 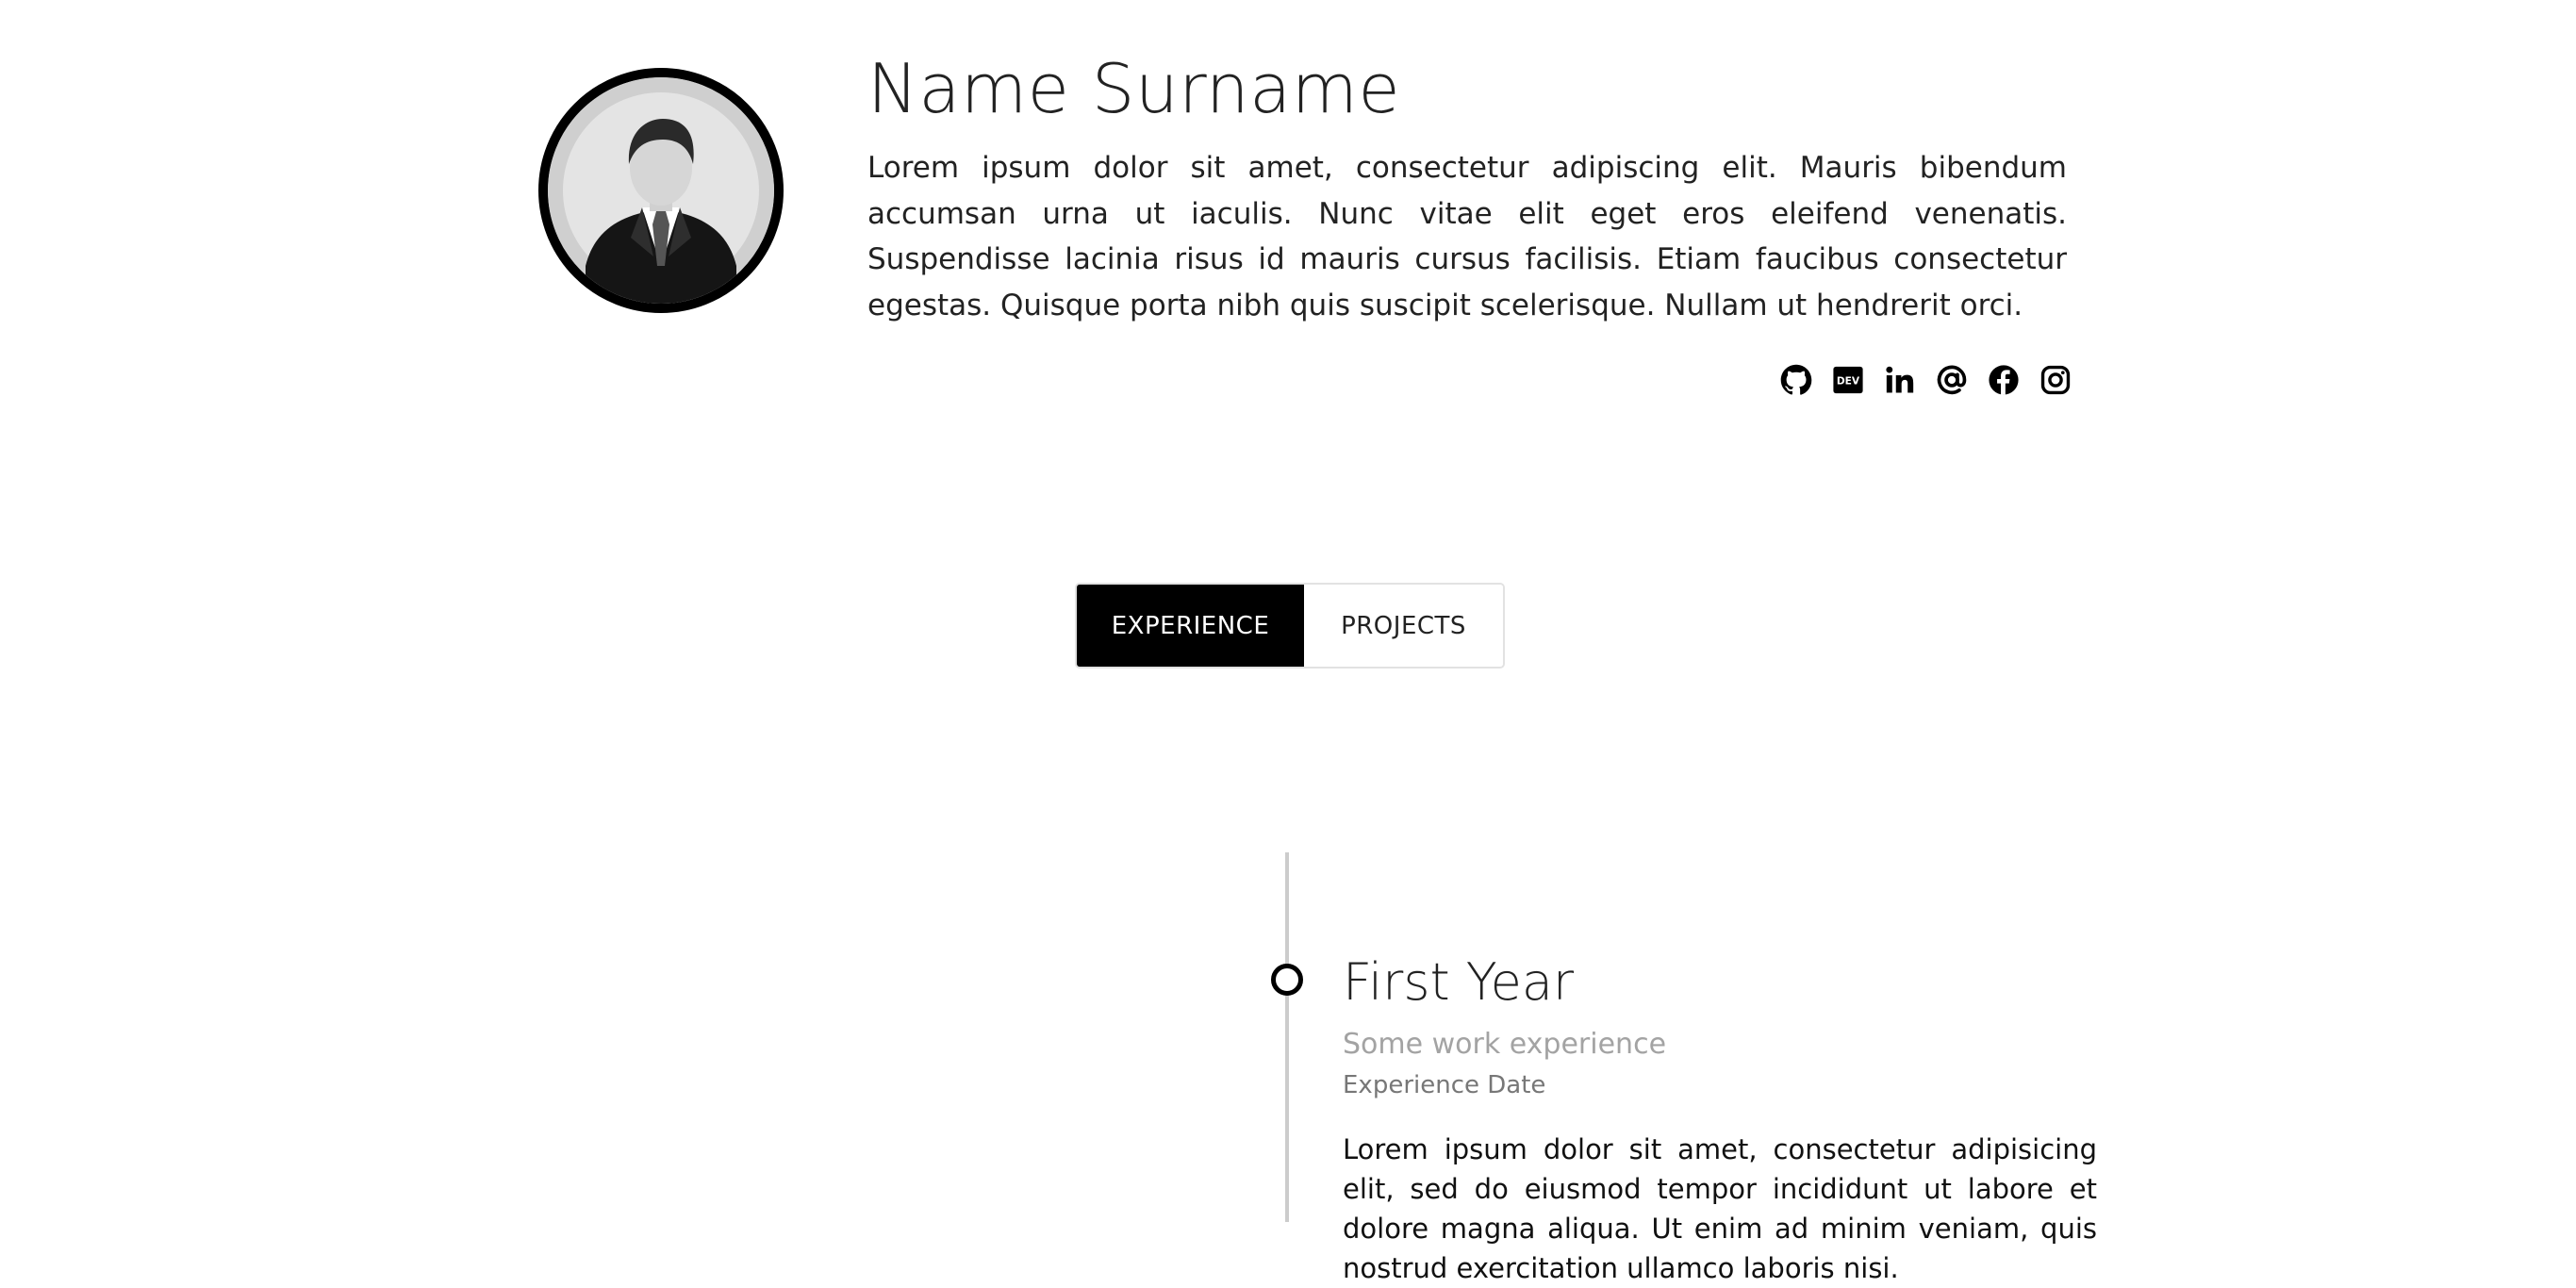 I want to click on person-avatar-icon, so click(x=661, y=190).